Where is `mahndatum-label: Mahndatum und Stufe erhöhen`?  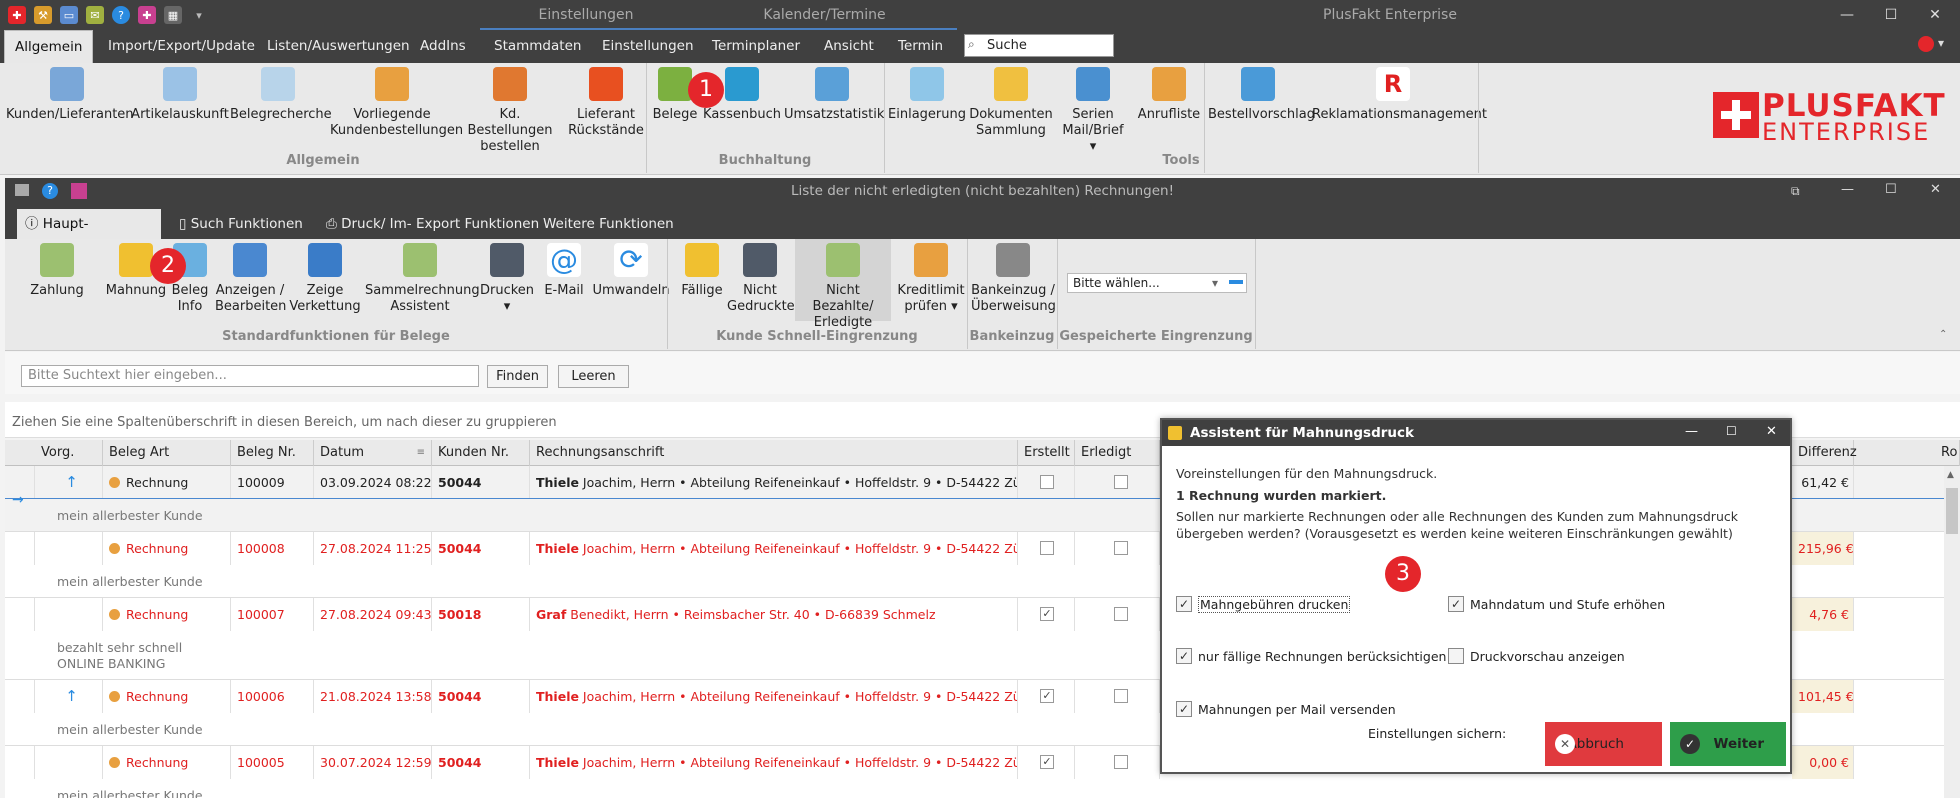 mahndatum-label: Mahndatum und Stufe erhöhen is located at coordinates (1567, 604).